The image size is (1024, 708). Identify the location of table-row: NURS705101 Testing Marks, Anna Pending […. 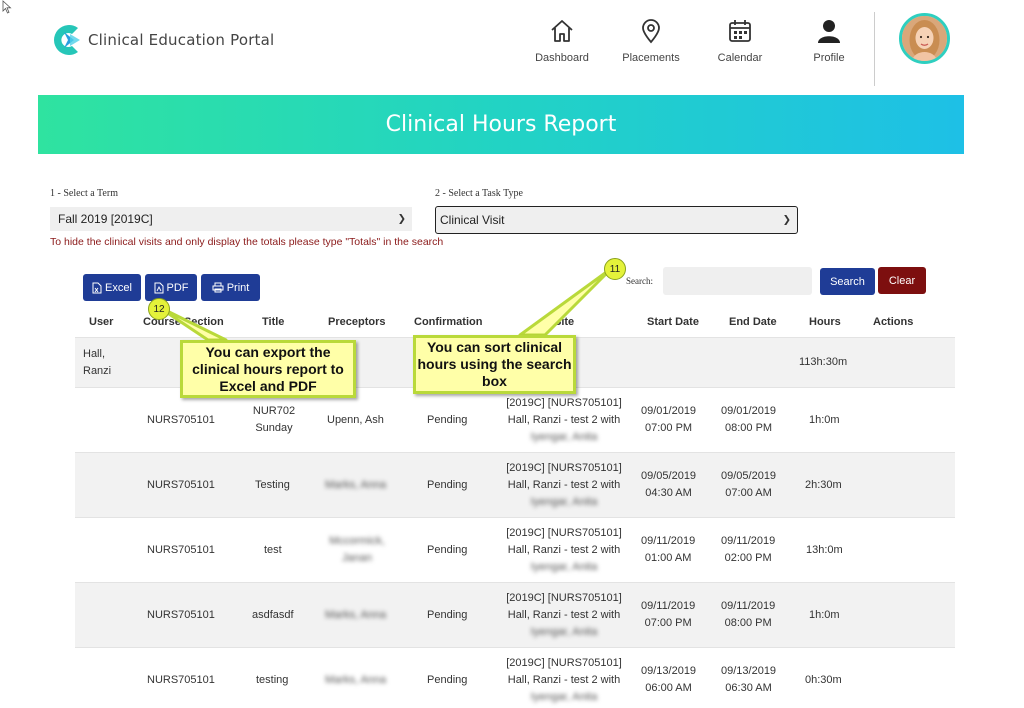
(515, 484).